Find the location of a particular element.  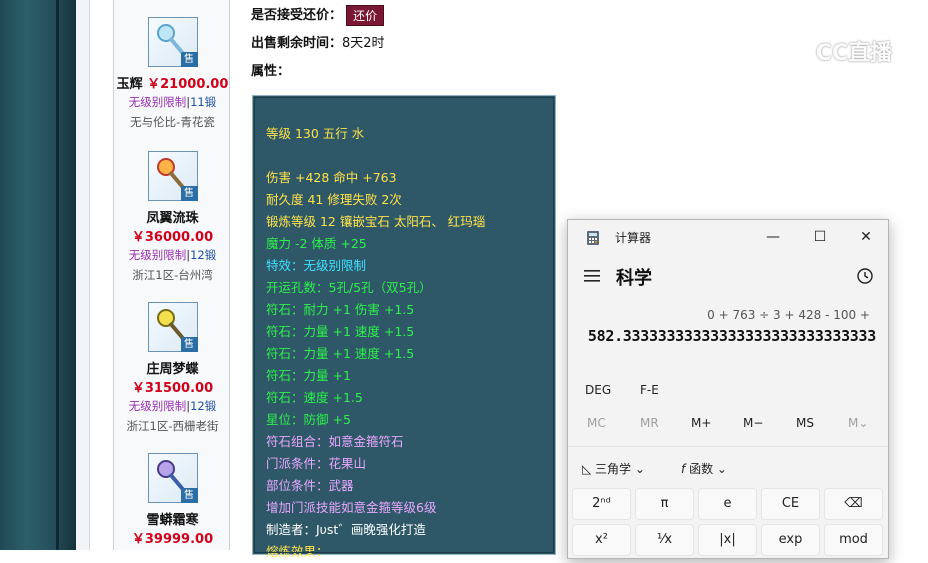

attr-line is located at coordinates (410, 156).